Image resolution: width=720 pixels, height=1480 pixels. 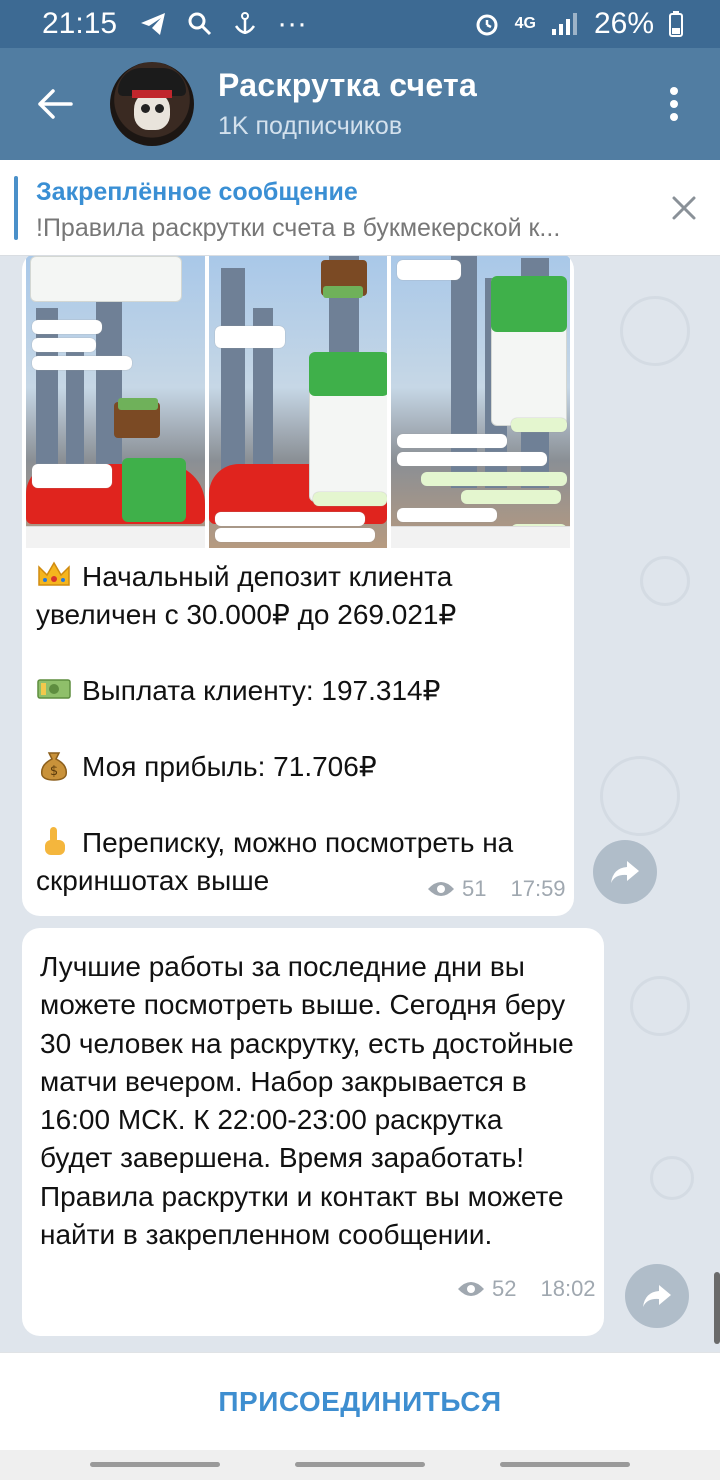 I want to click on views-counter: 51, so click(x=456, y=889).